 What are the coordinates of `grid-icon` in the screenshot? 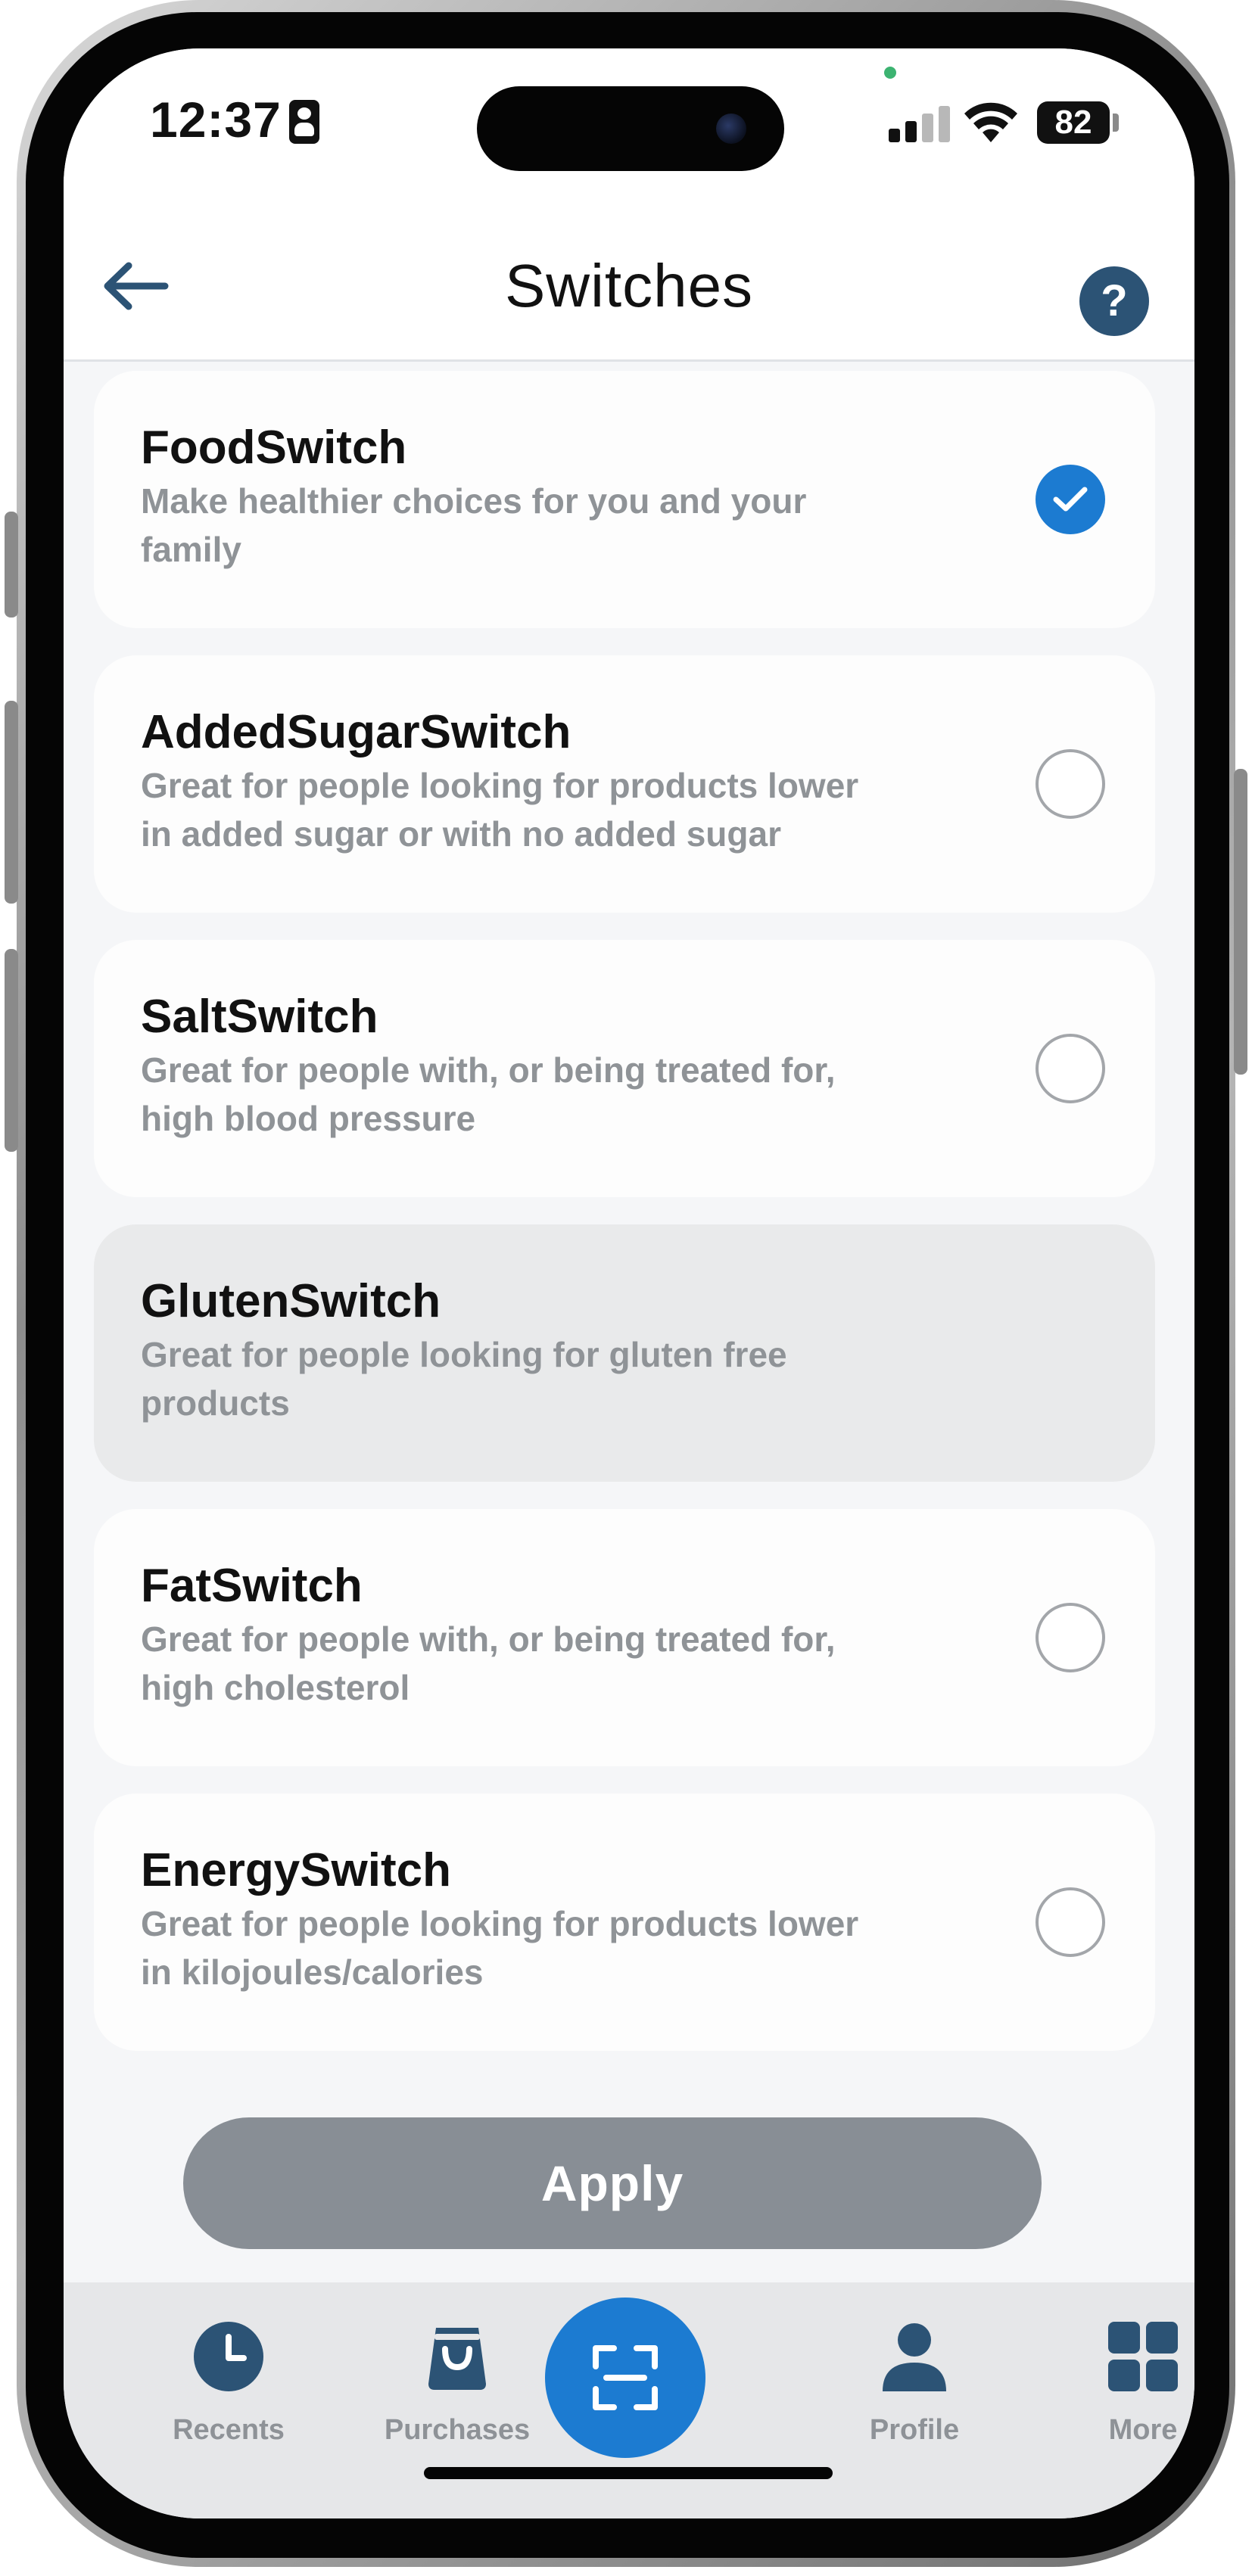 It's located at (1143, 2356).